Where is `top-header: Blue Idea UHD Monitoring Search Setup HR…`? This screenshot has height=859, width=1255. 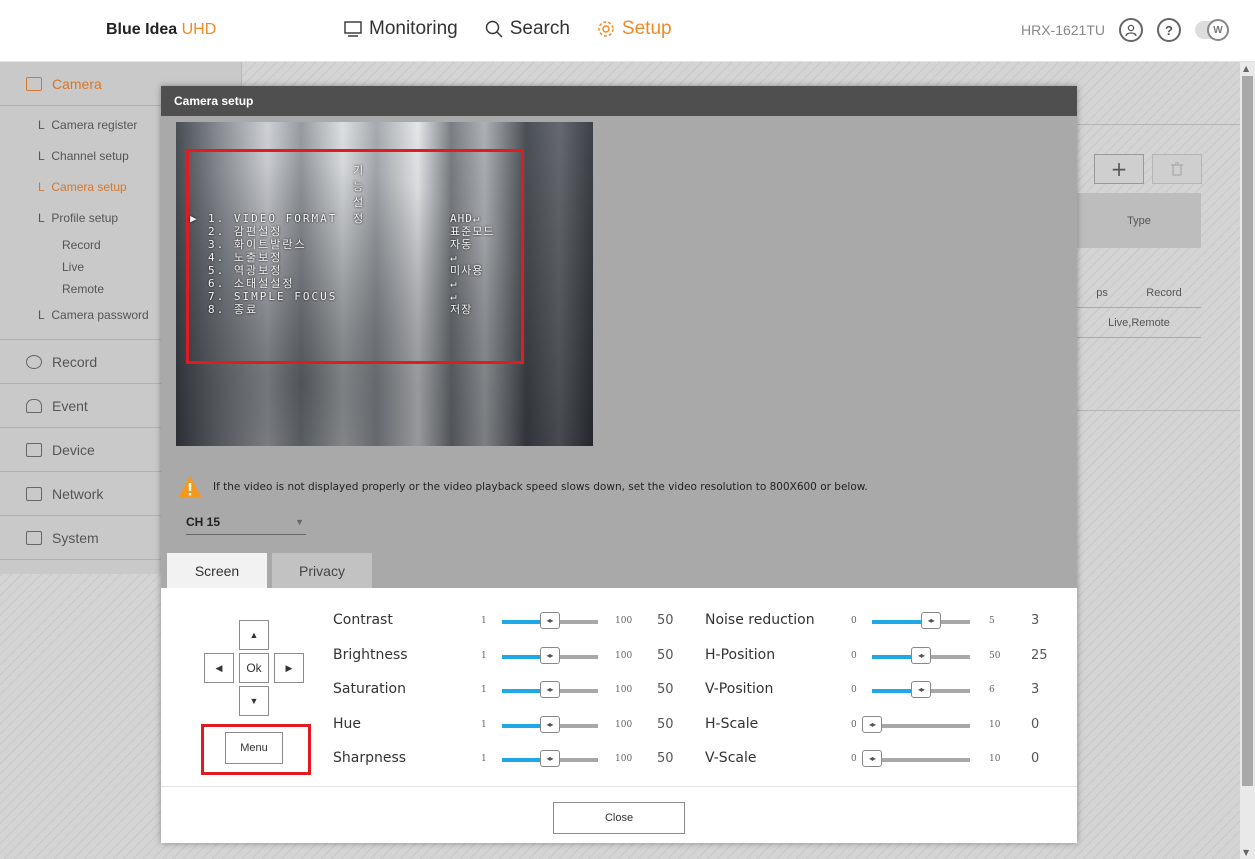 top-header: Blue Idea UHD Monitoring Search Setup HR… is located at coordinates (627, 31).